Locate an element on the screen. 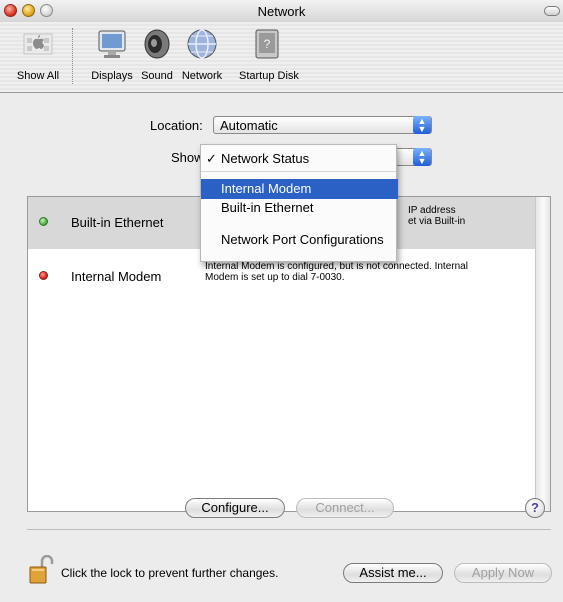  toolbar-item-sound: Sound is located at coordinates (157, 54).